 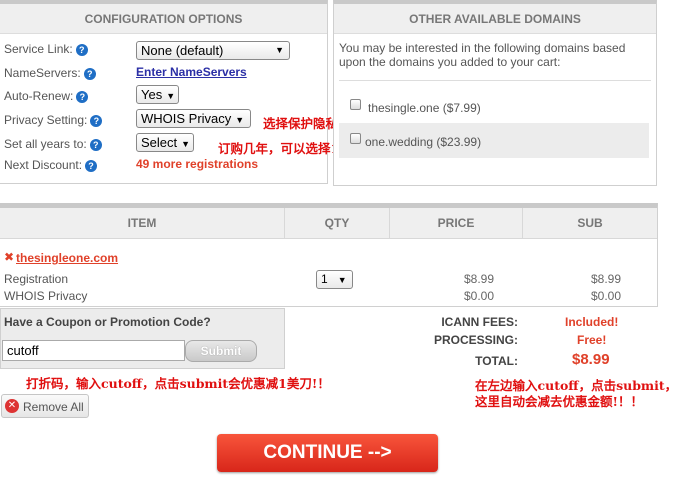 I want to click on cart-domain-link: thesingleone.com, so click(x=67, y=258).